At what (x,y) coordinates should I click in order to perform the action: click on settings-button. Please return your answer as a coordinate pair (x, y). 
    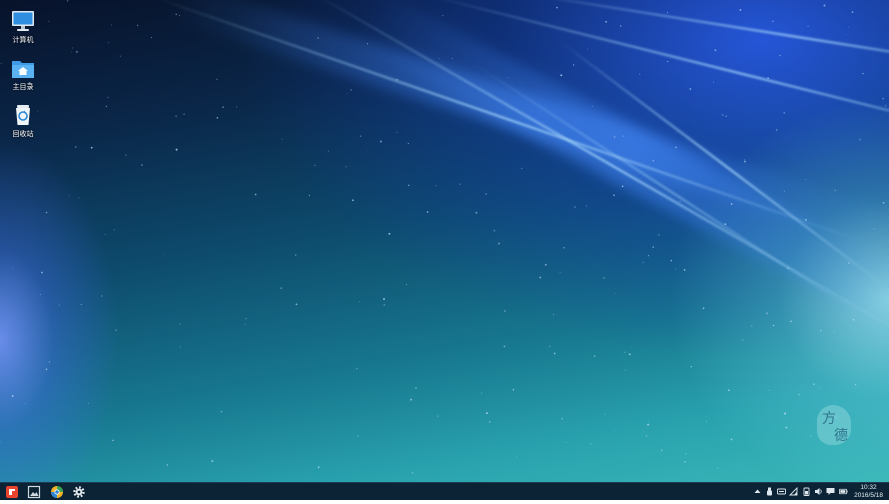
    Looking at the image, I should click on (79, 492).